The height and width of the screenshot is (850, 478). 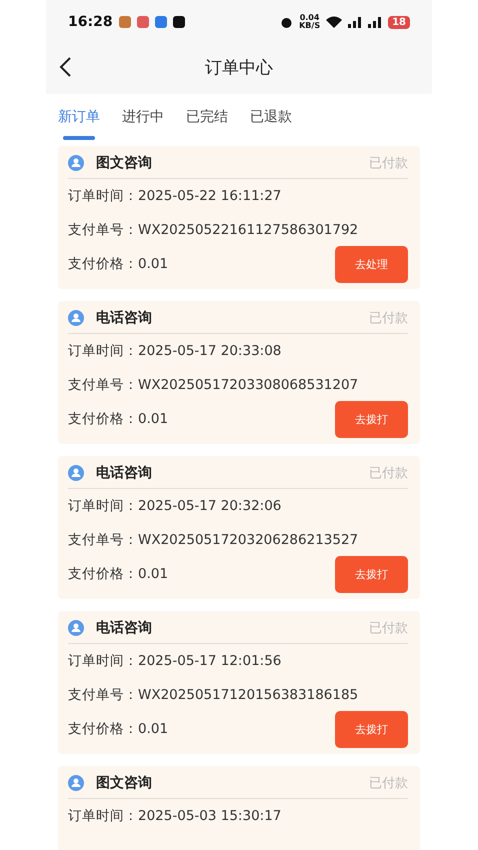 I want to click on payment-number: 支付单号：WX20250517203206286213527, so click(x=213, y=540).